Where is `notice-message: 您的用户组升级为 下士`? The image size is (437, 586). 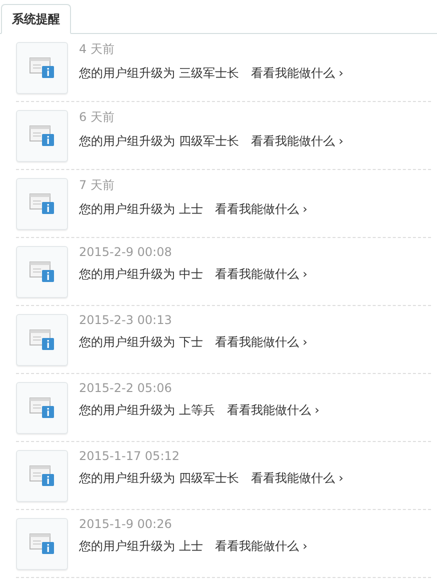 notice-message: 您的用户组升级为 下士 is located at coordinates (141, 342).